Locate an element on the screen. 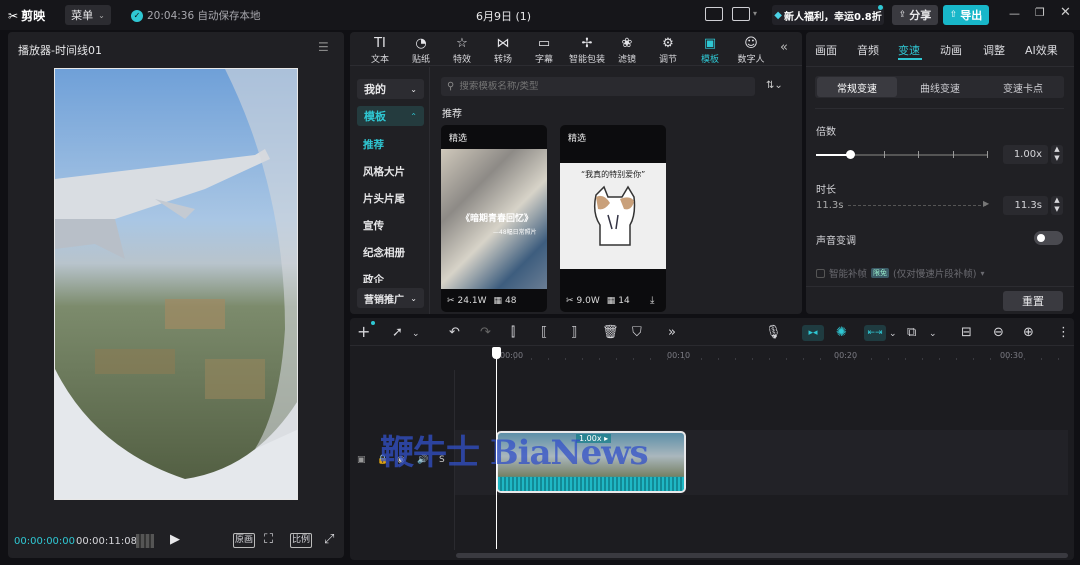  card-badge: 精选 is located at coordinates (577, 139).